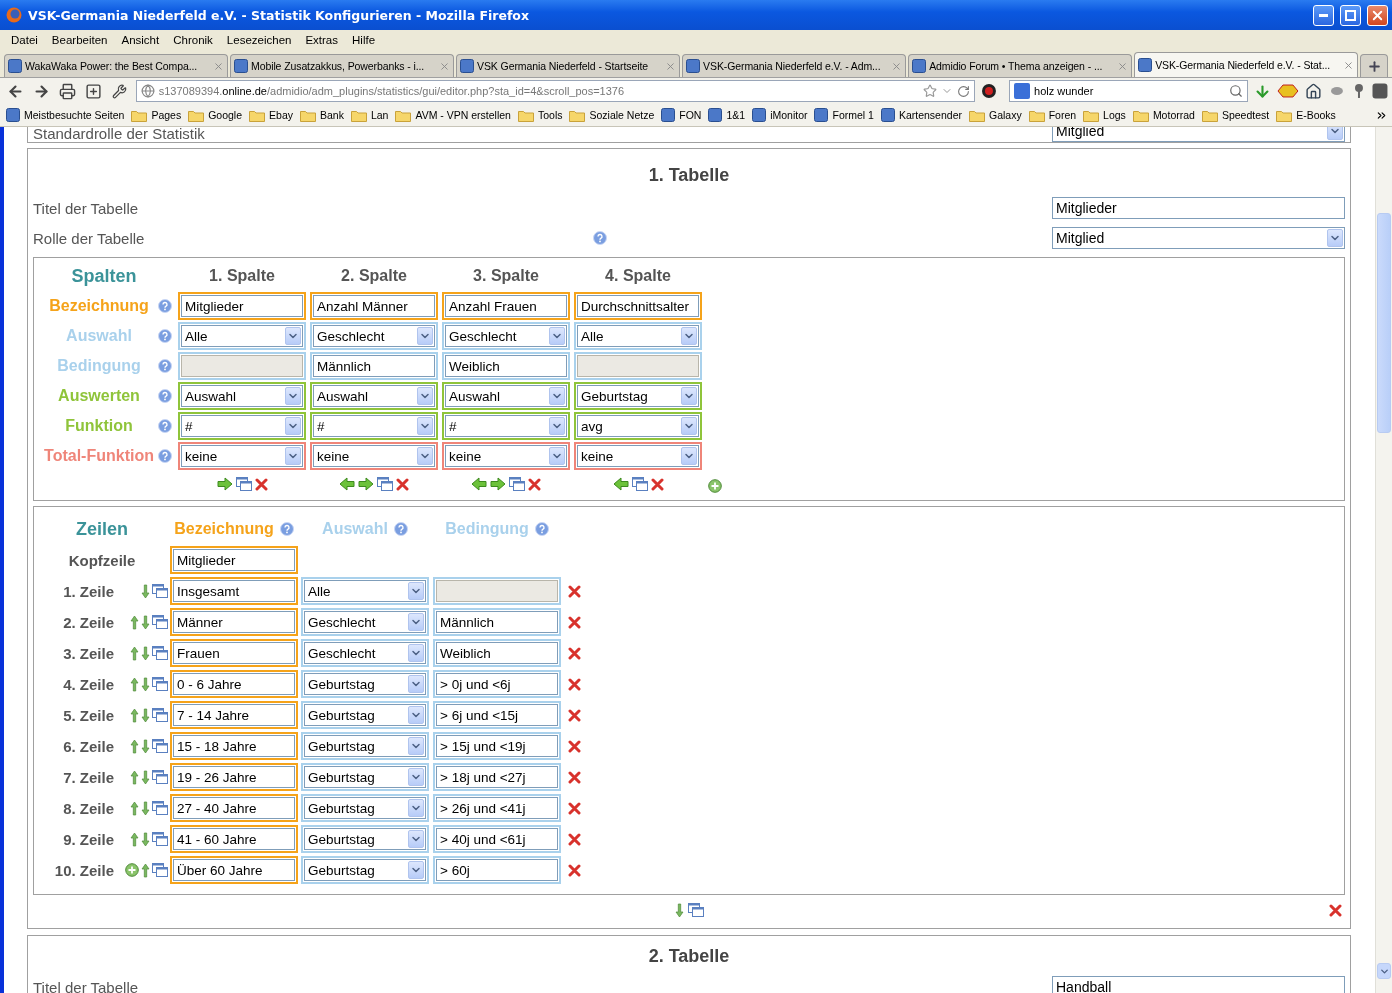 The width and height of the screenshot is (1392, 993). What do you see at coordinates (506, 366) in the screenshot?
I see `text-field: Weiblich` at bounding box center [506, 366].